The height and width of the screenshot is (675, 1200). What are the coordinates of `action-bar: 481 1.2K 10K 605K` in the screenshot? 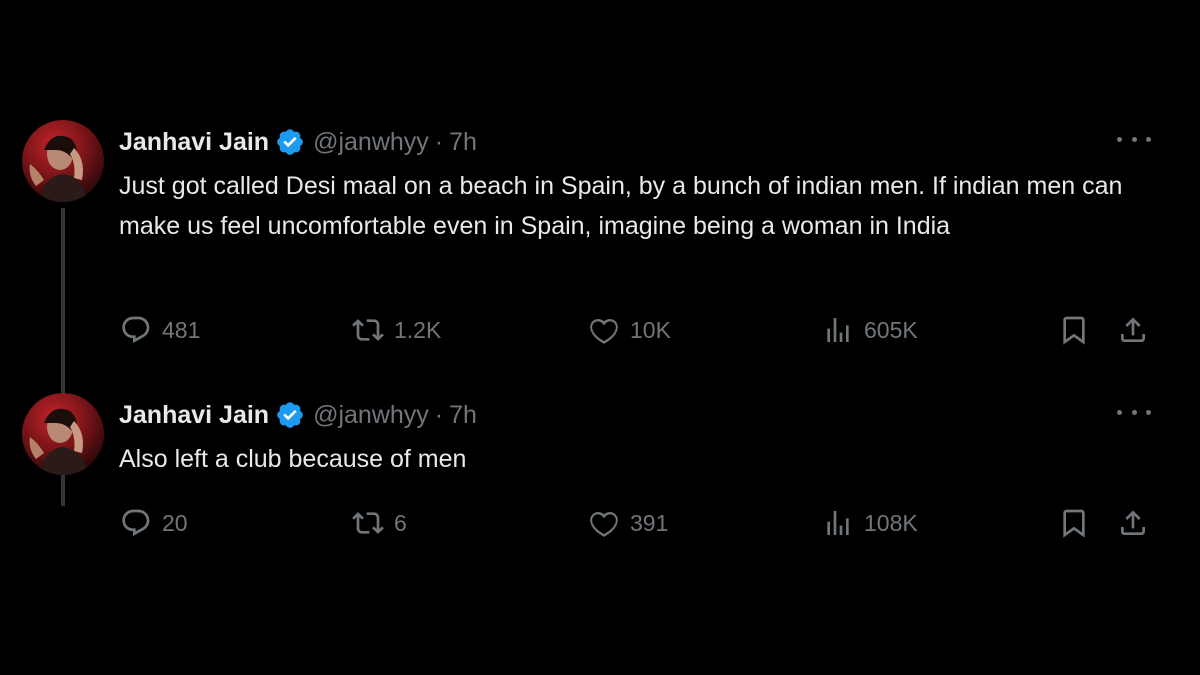 It's located at (600, 330).